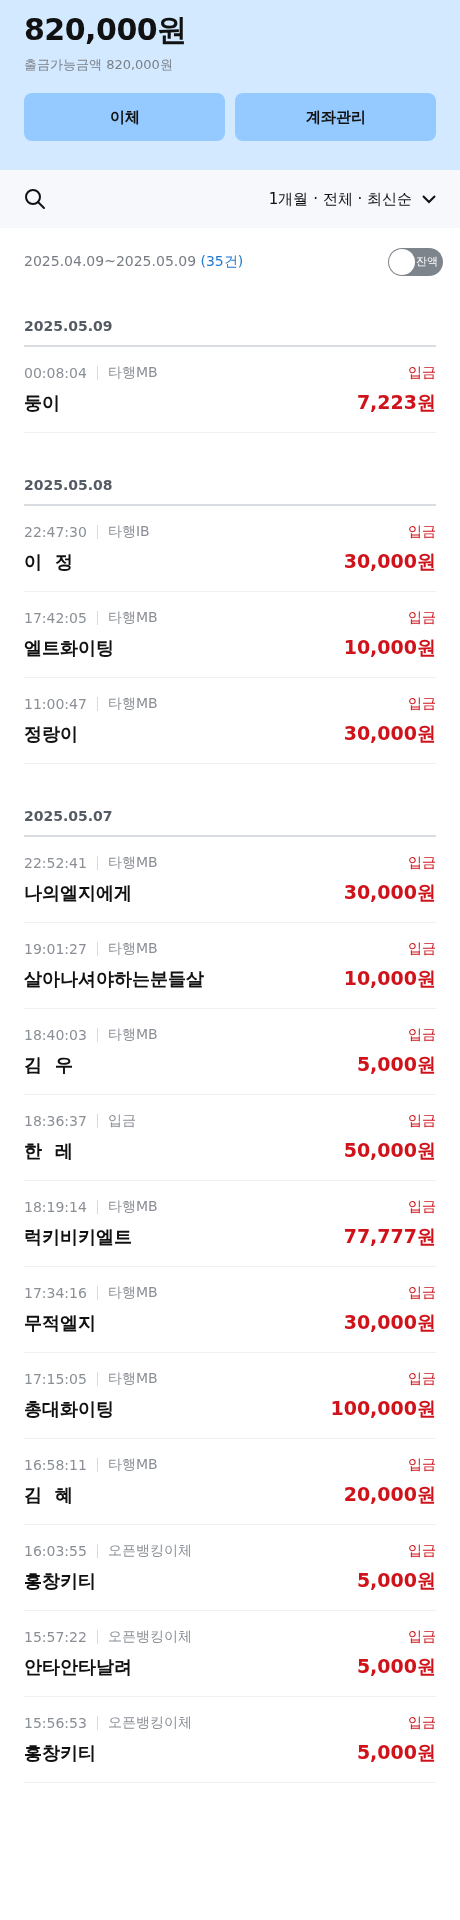 This screenshot has height=1920, width=460. I want to click on transaction-channel: 타행IB, so click(128, 532).